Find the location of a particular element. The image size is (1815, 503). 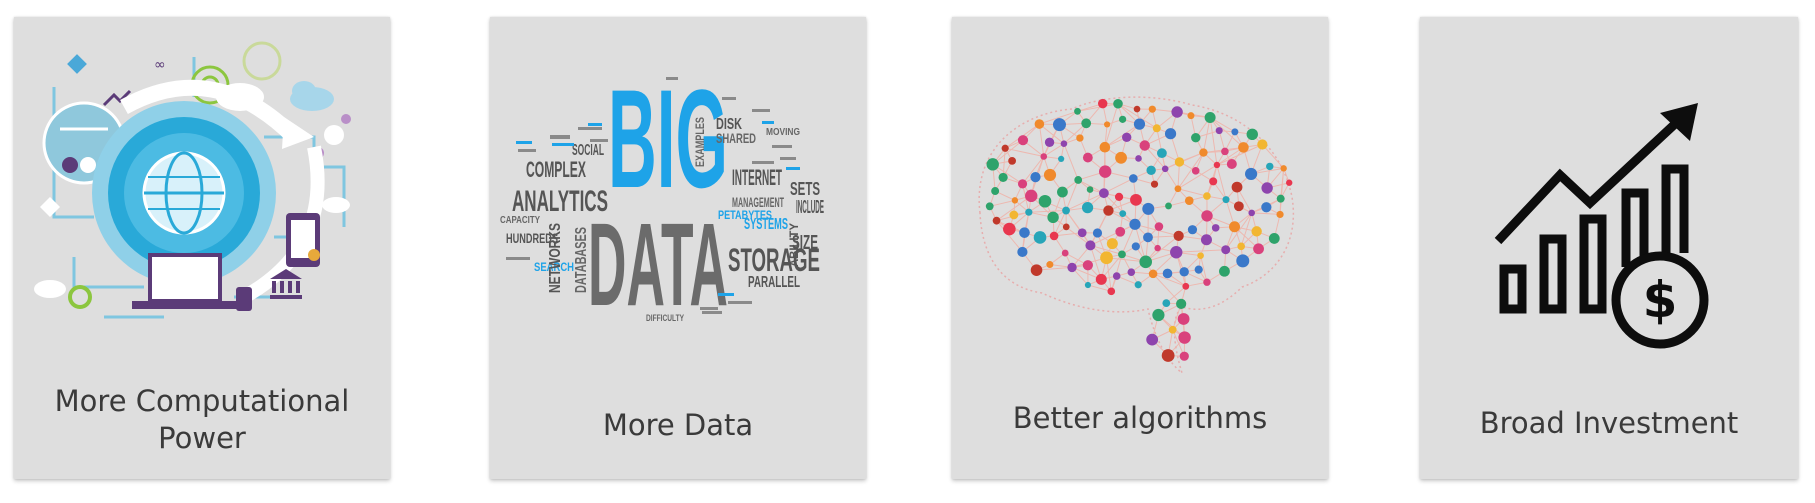

computational-power-icon: ∞ is located at coordinates (192, 180).